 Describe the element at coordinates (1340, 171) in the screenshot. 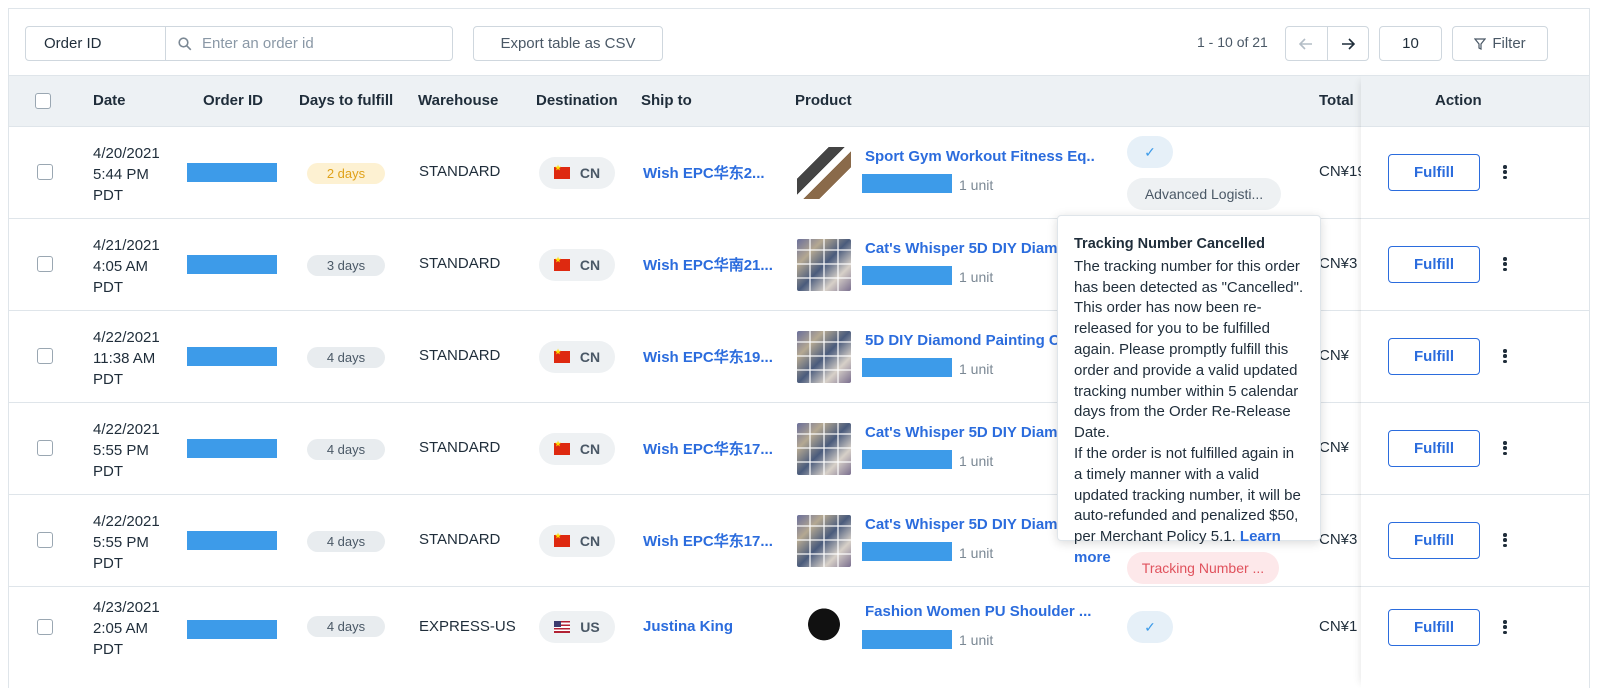

I see `order-total: CN¥19` at that location.